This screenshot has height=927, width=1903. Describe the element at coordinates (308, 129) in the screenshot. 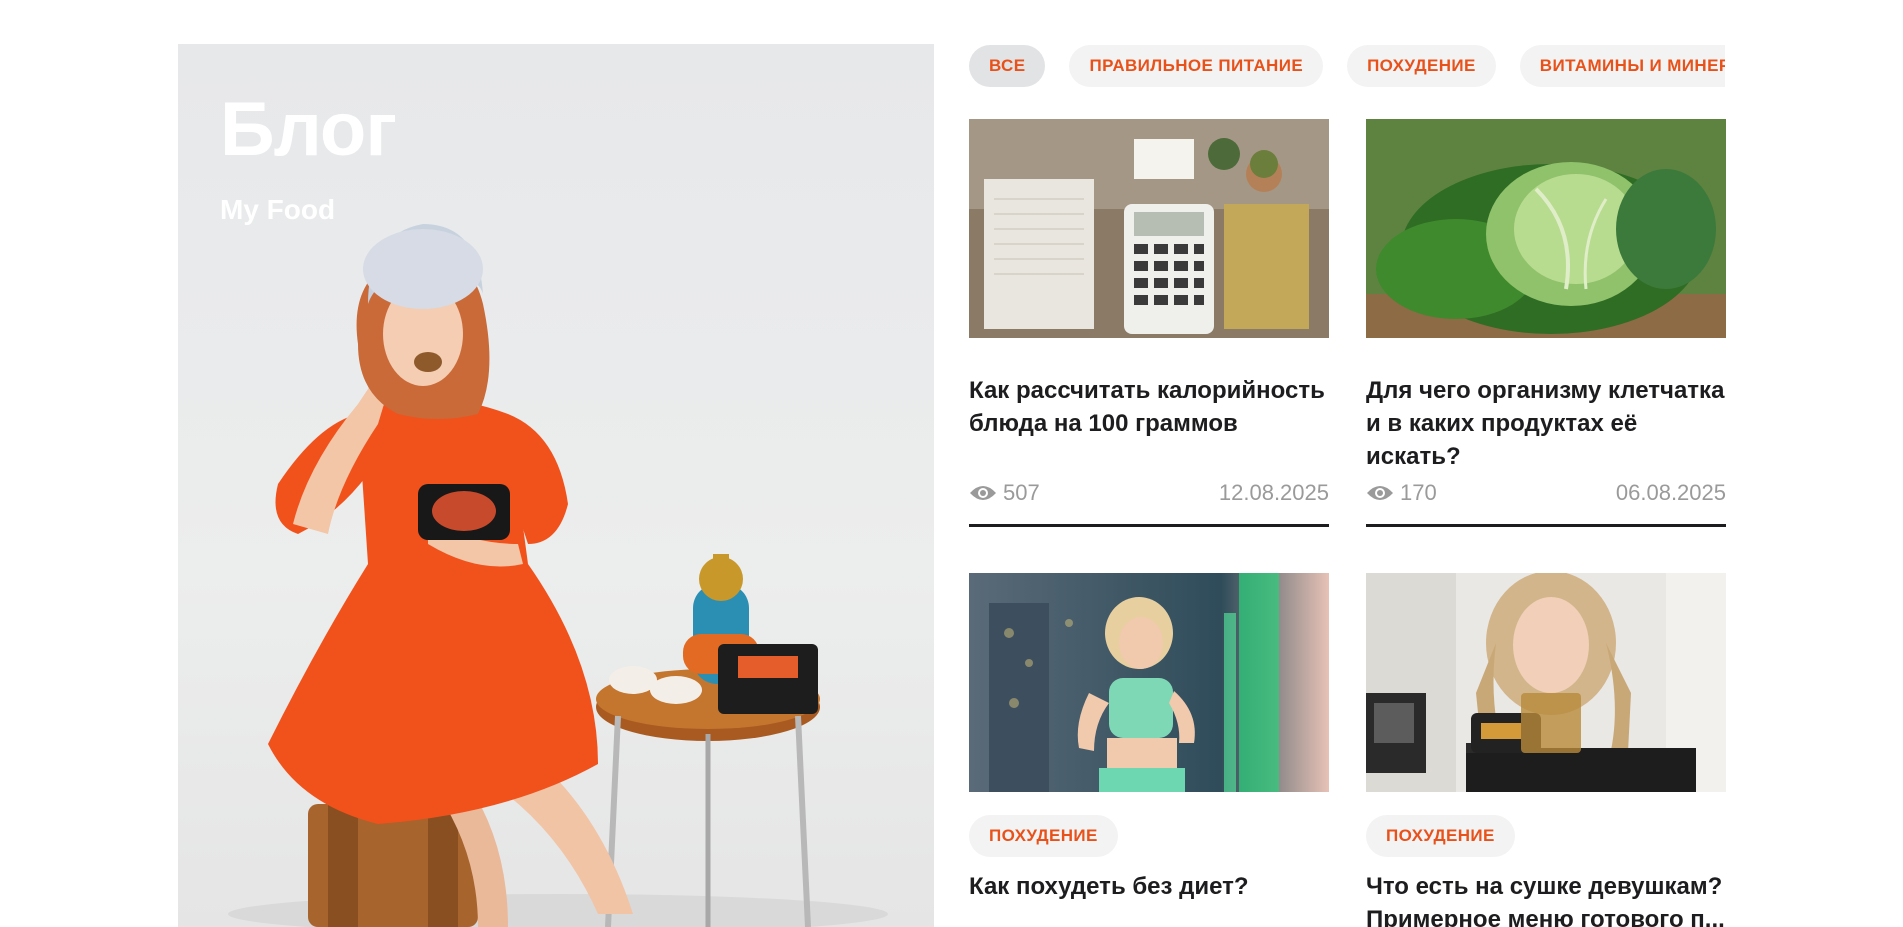

I see `page-title: Блог` at that location.